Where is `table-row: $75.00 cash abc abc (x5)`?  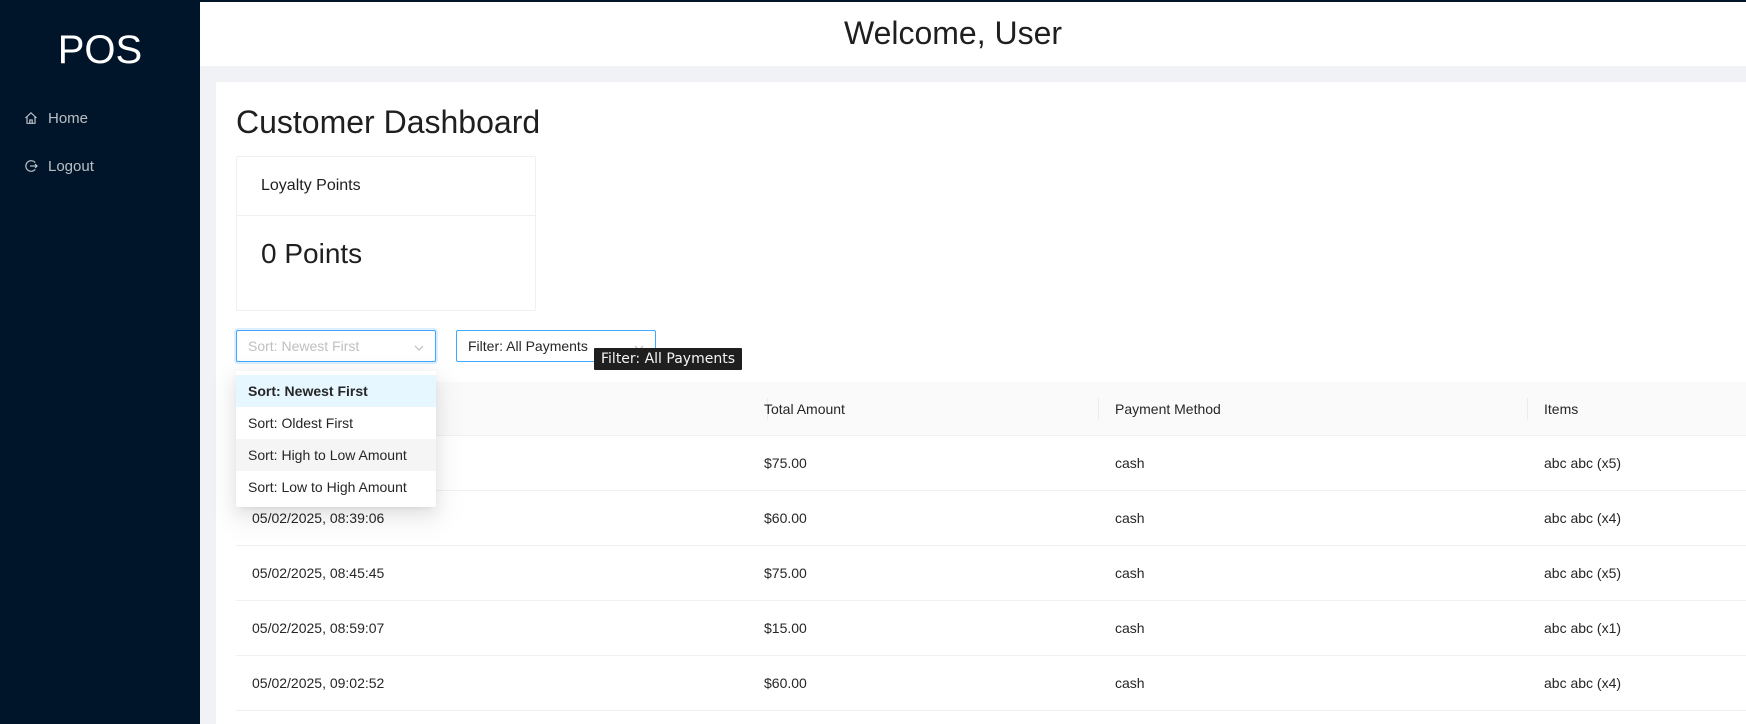
table-row: $75.00 cash abc abc (x5) is located at coordinates (991, 463).